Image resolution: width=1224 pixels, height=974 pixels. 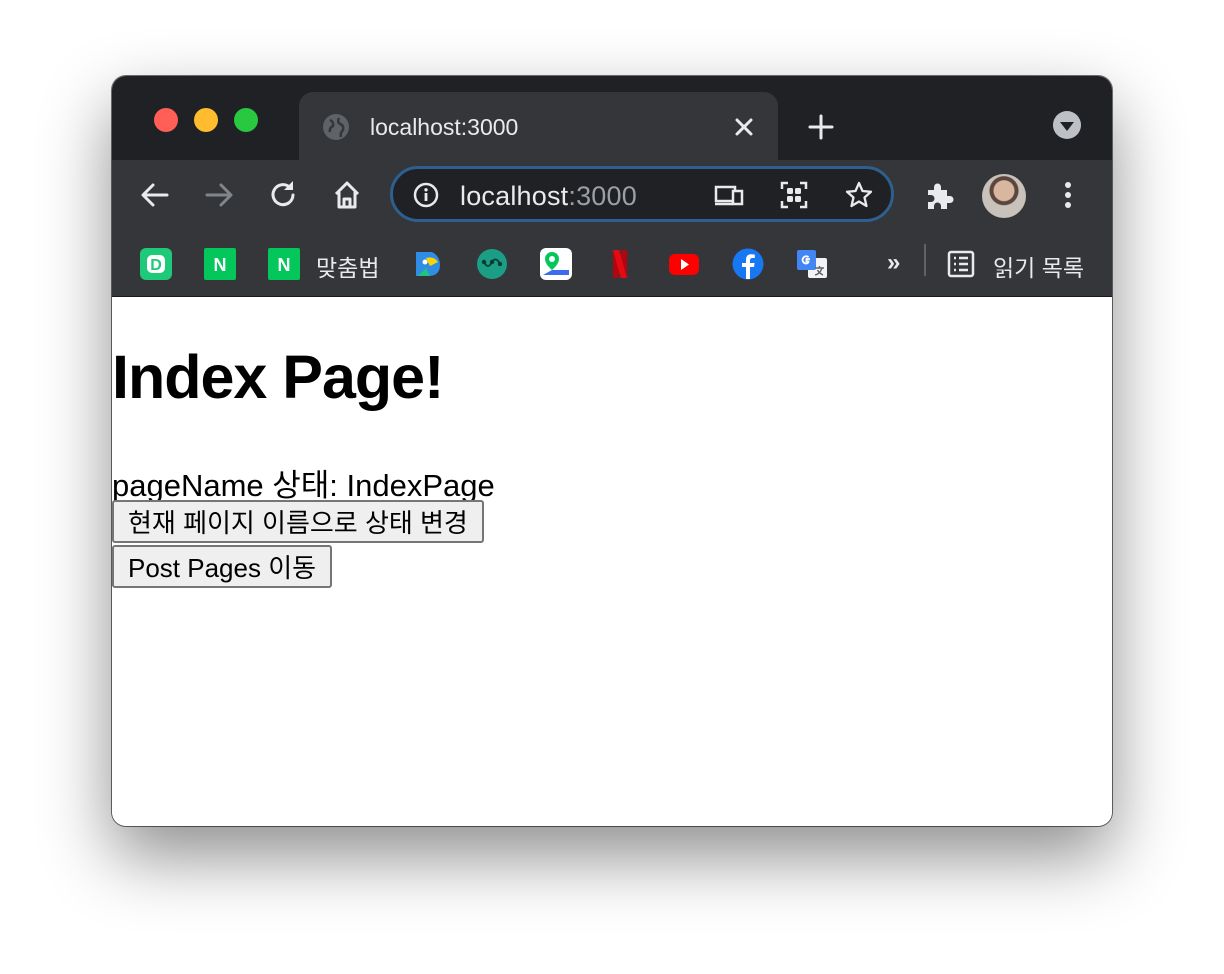 What do you see at coordinates (246, 120) in the screenshot?
I see `zoom-window-button` at bounding box center [246, 120].